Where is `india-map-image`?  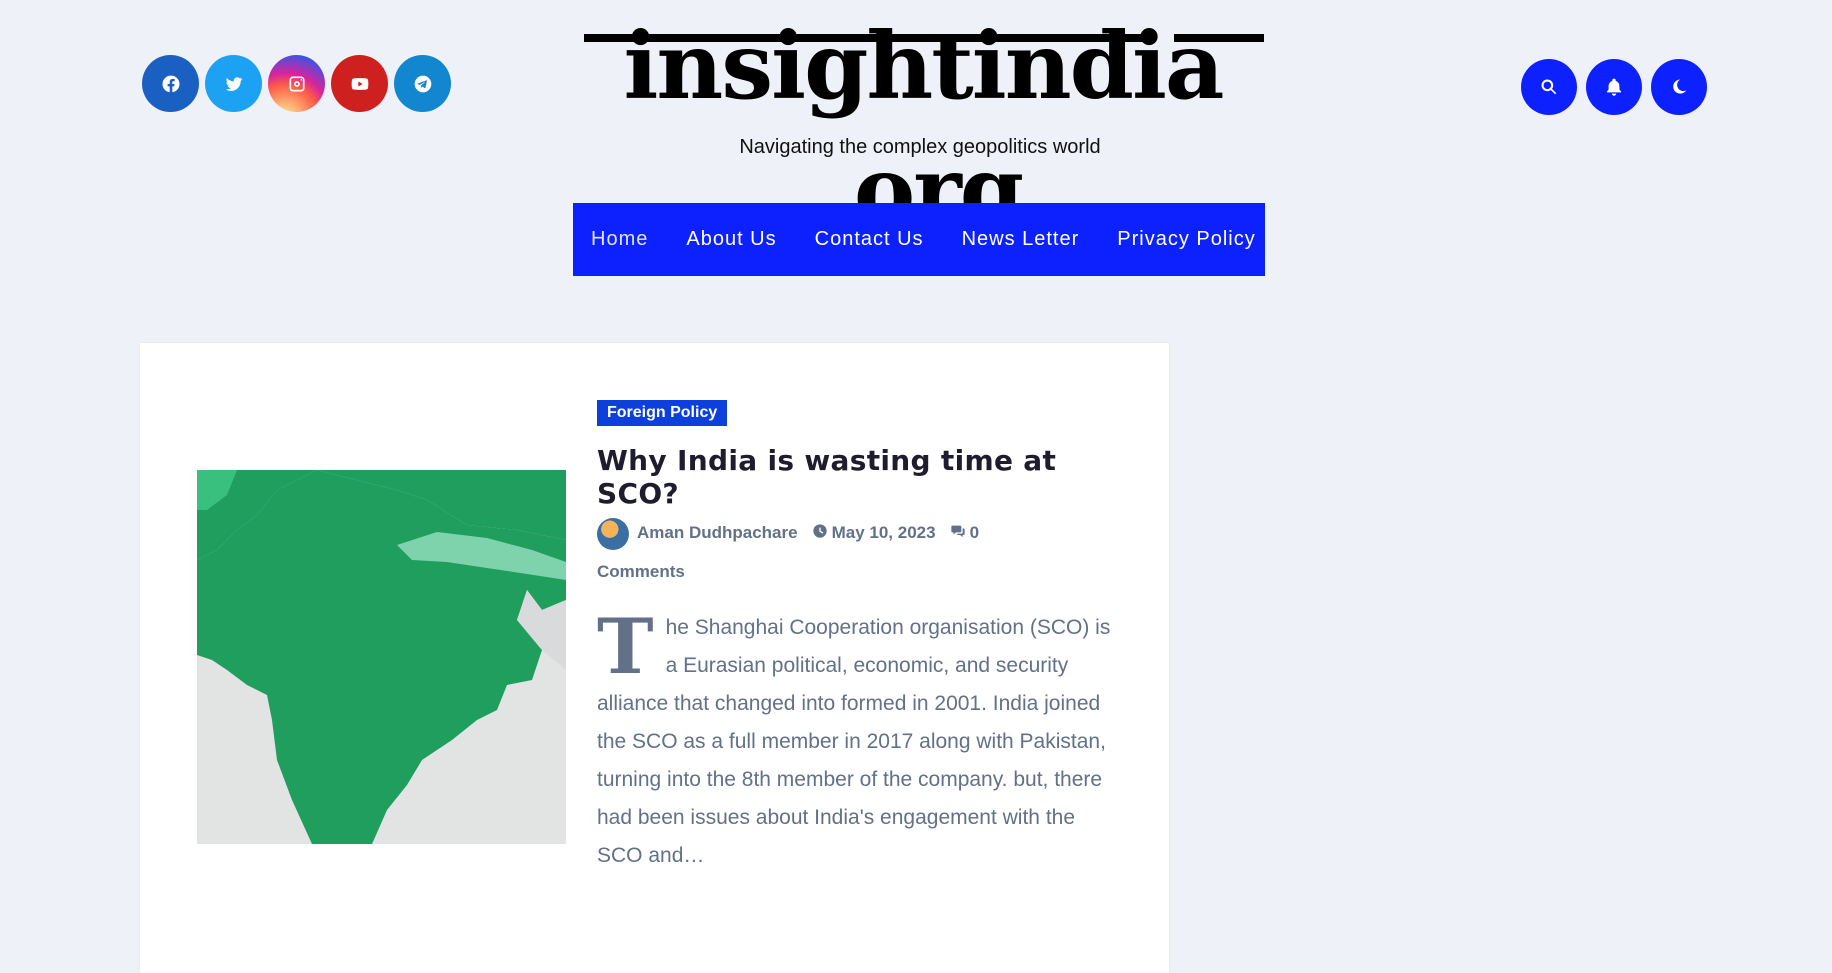
india-map-image is located at coordinates (381, 657).